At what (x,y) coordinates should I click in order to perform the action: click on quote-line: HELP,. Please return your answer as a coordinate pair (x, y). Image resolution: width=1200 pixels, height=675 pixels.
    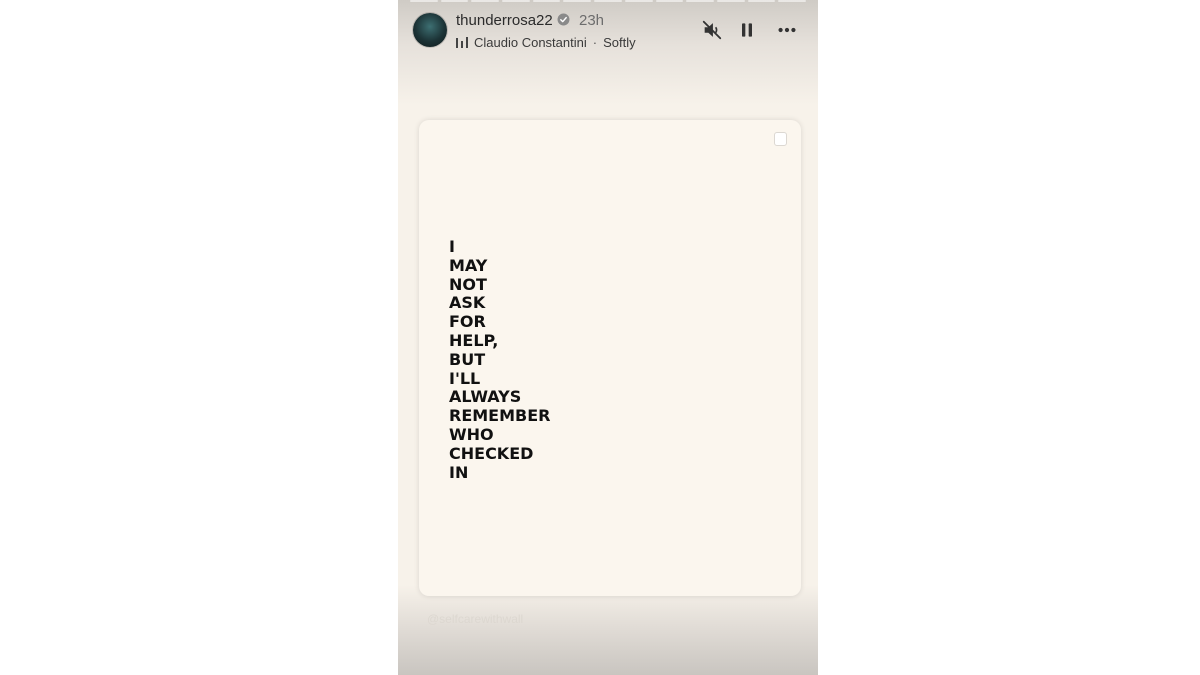
    Looking at the image, I should click on (474, 340).